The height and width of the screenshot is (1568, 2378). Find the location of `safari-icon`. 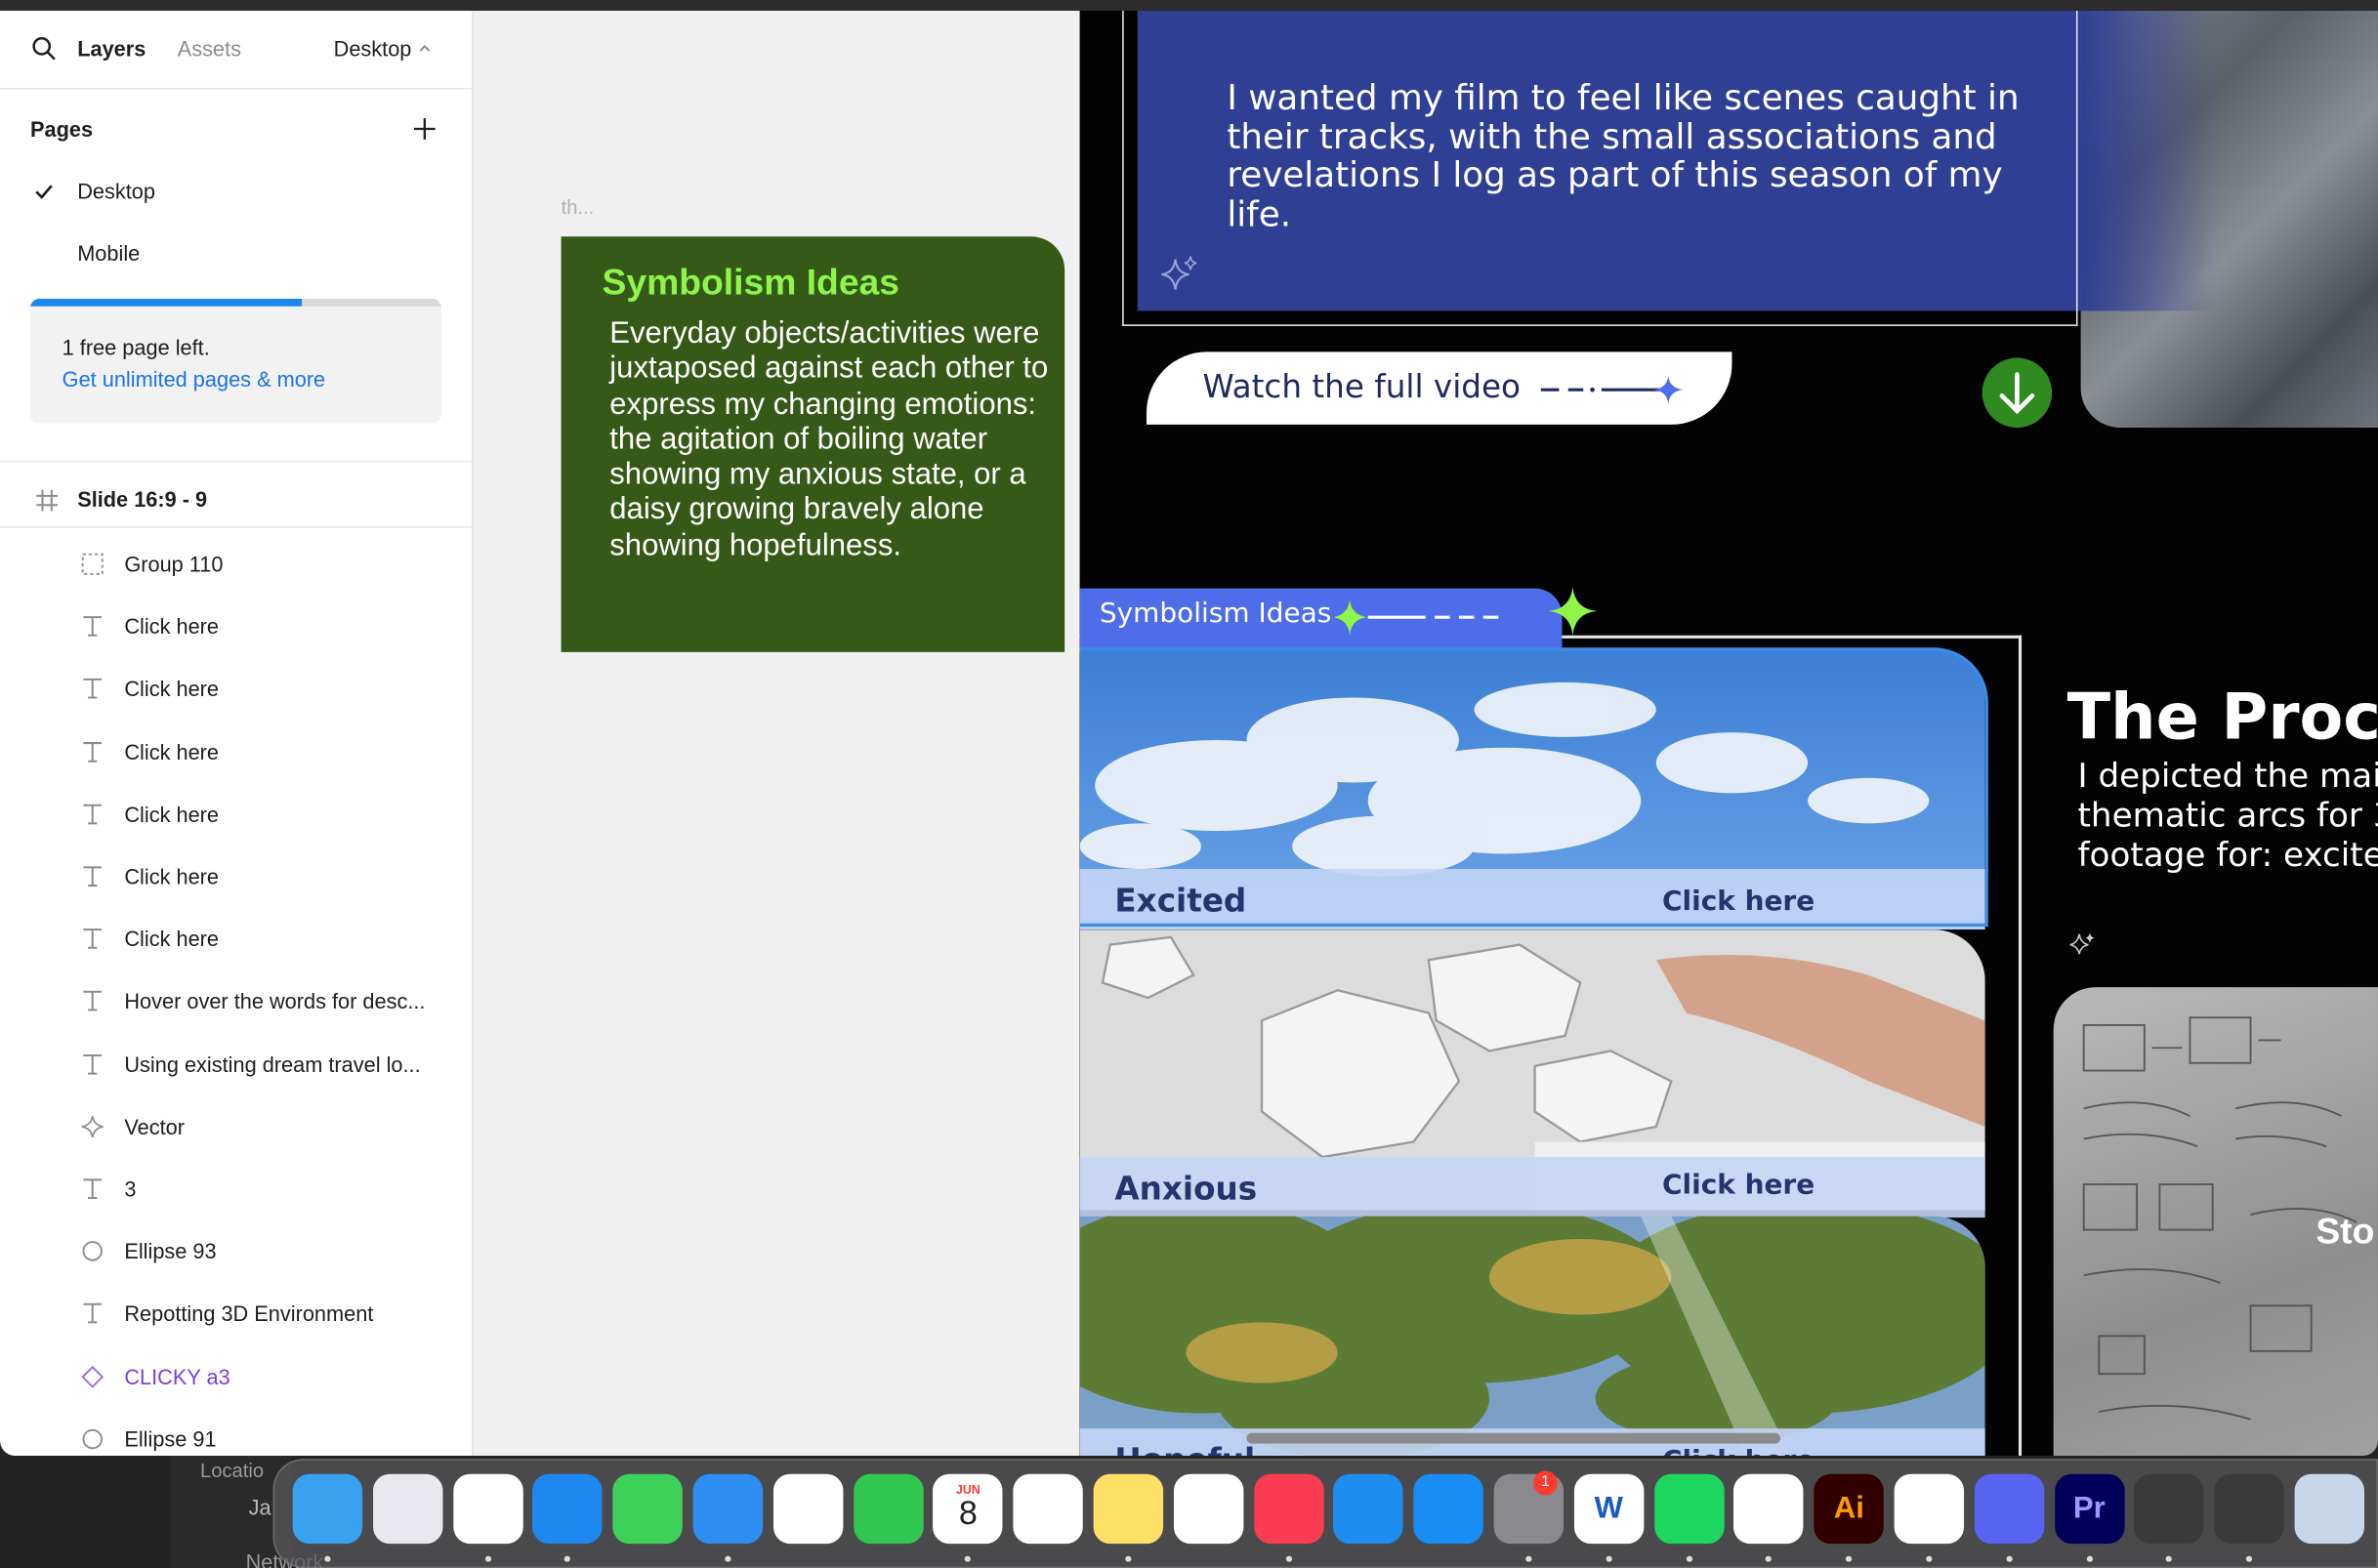

safari-icon is located at coordinates (568, 1509).